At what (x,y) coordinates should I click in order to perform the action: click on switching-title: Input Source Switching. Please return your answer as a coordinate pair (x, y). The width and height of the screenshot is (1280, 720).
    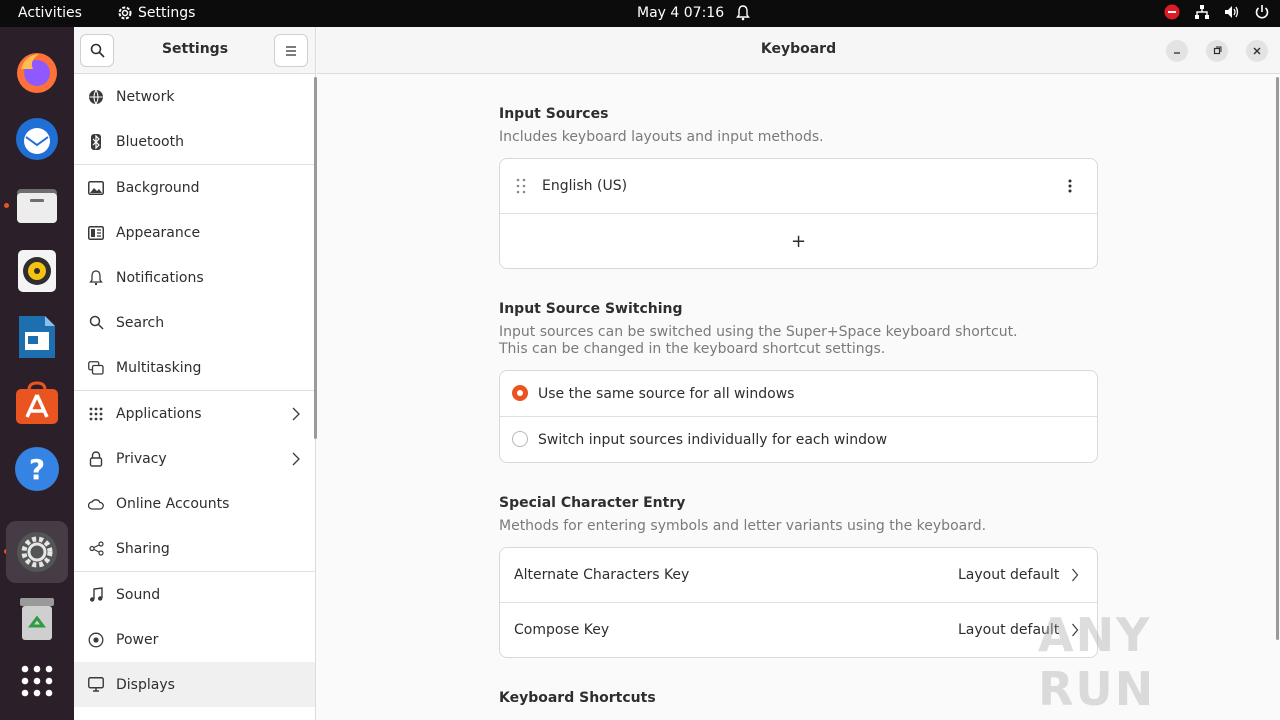
    Looking at the image, I should click on (591, 309).